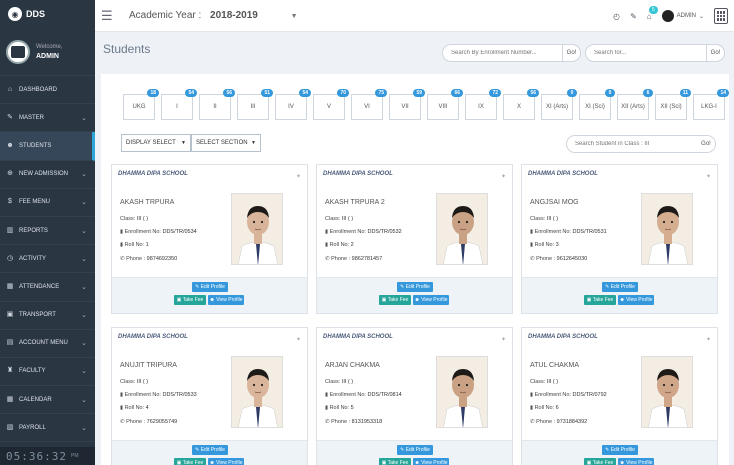 Image resolution: width=734 pixels, height=465 pixels. I want to click on enrollment-search-input, so click(502, 53).